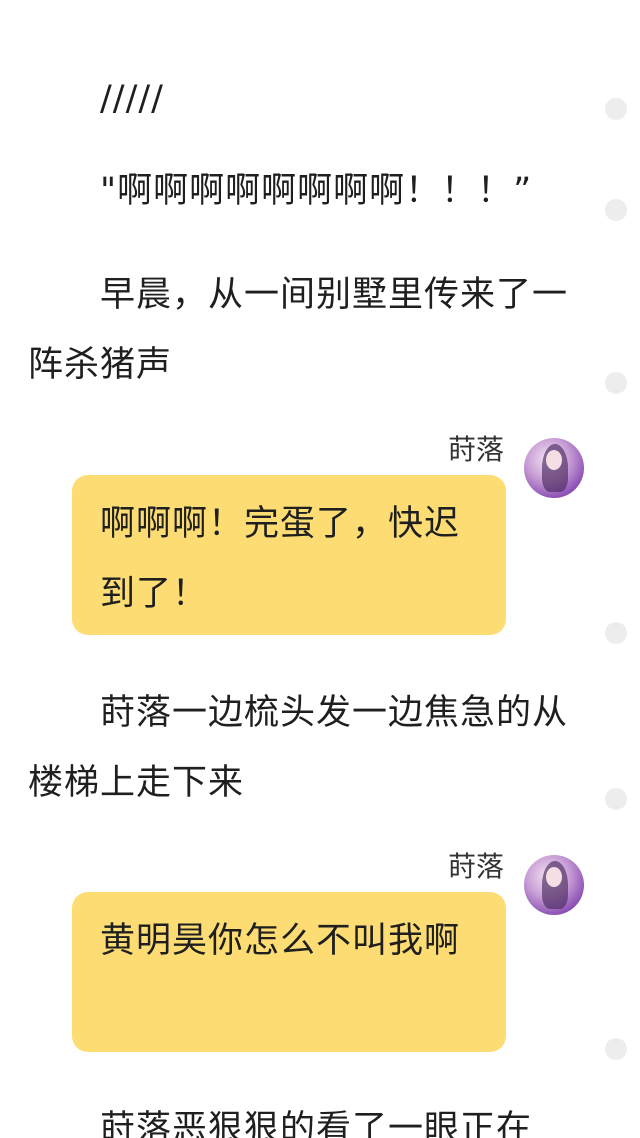 Image resolution: width=640 pixels, height=1138 pixels. Describe the element at coordinates (316, 191) in the screenshot. I see `story-paragraph: "啊啊啊啊啊啊啊啊！！！”` at that location.